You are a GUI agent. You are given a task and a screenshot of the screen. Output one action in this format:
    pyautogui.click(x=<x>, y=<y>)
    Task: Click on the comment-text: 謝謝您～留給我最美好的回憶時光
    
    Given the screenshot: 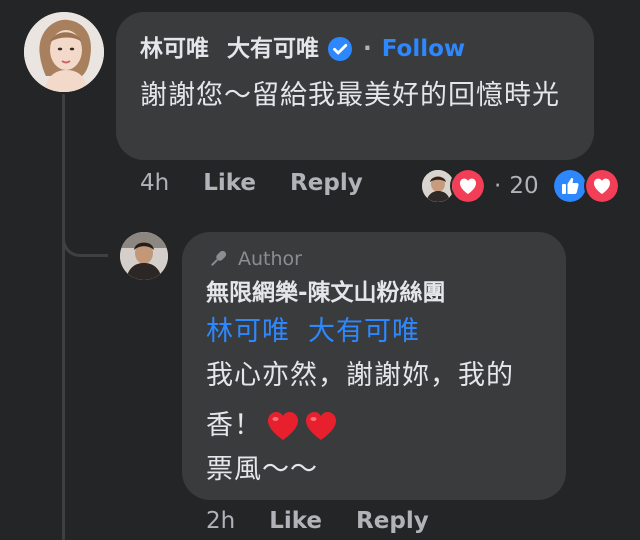 What is the action you would take?
    pyautogui.click(x=350, y=95)
    